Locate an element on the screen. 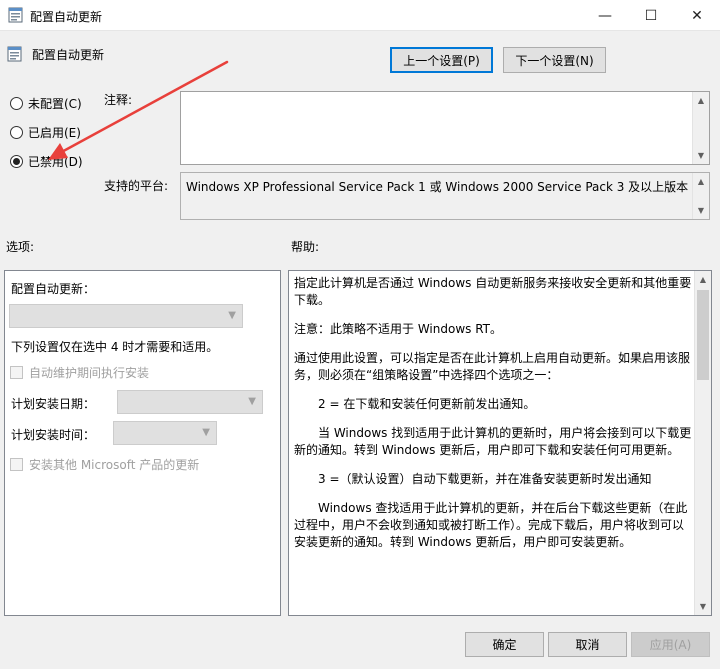 The width and height of the screenshot is (720, 669). comment-textarea: ▲ ▼ is located at coordinates (445, 128).